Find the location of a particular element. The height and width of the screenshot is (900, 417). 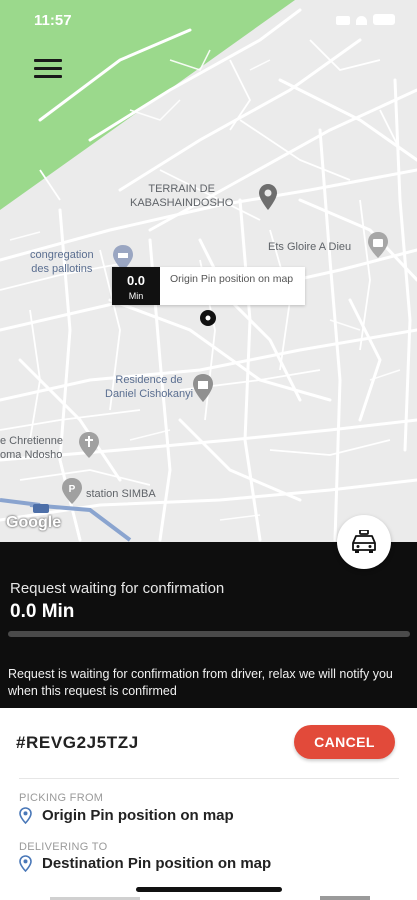

delivering-to-row: Destination Pin position on map is located at coordinates (145, 863).